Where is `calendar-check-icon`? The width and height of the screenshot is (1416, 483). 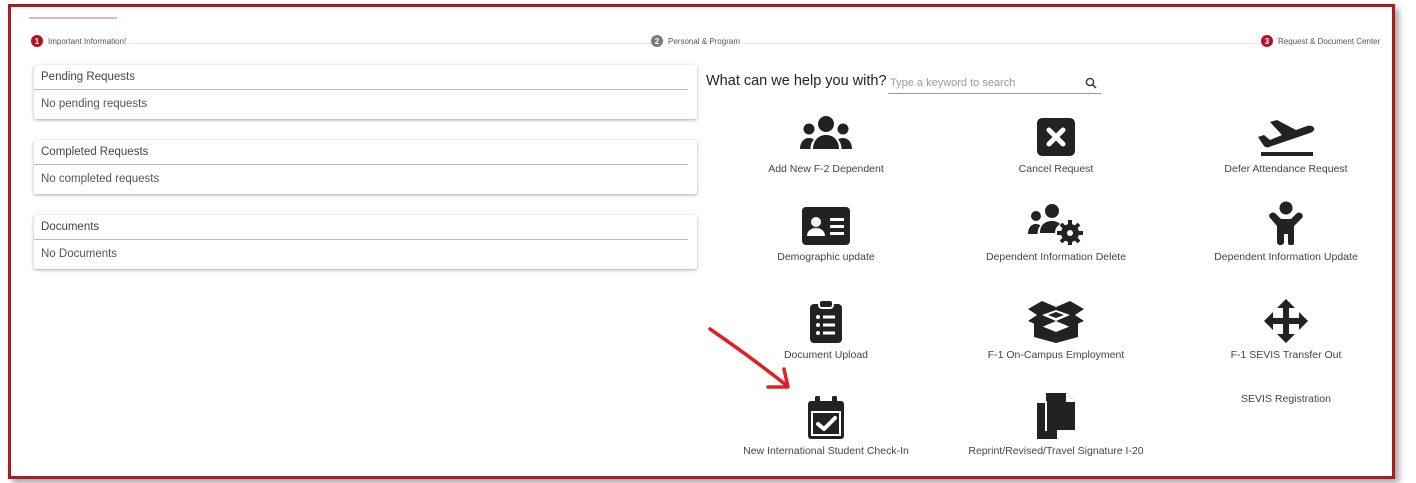
calendar-check-icon is located at coordinates (826, 416).